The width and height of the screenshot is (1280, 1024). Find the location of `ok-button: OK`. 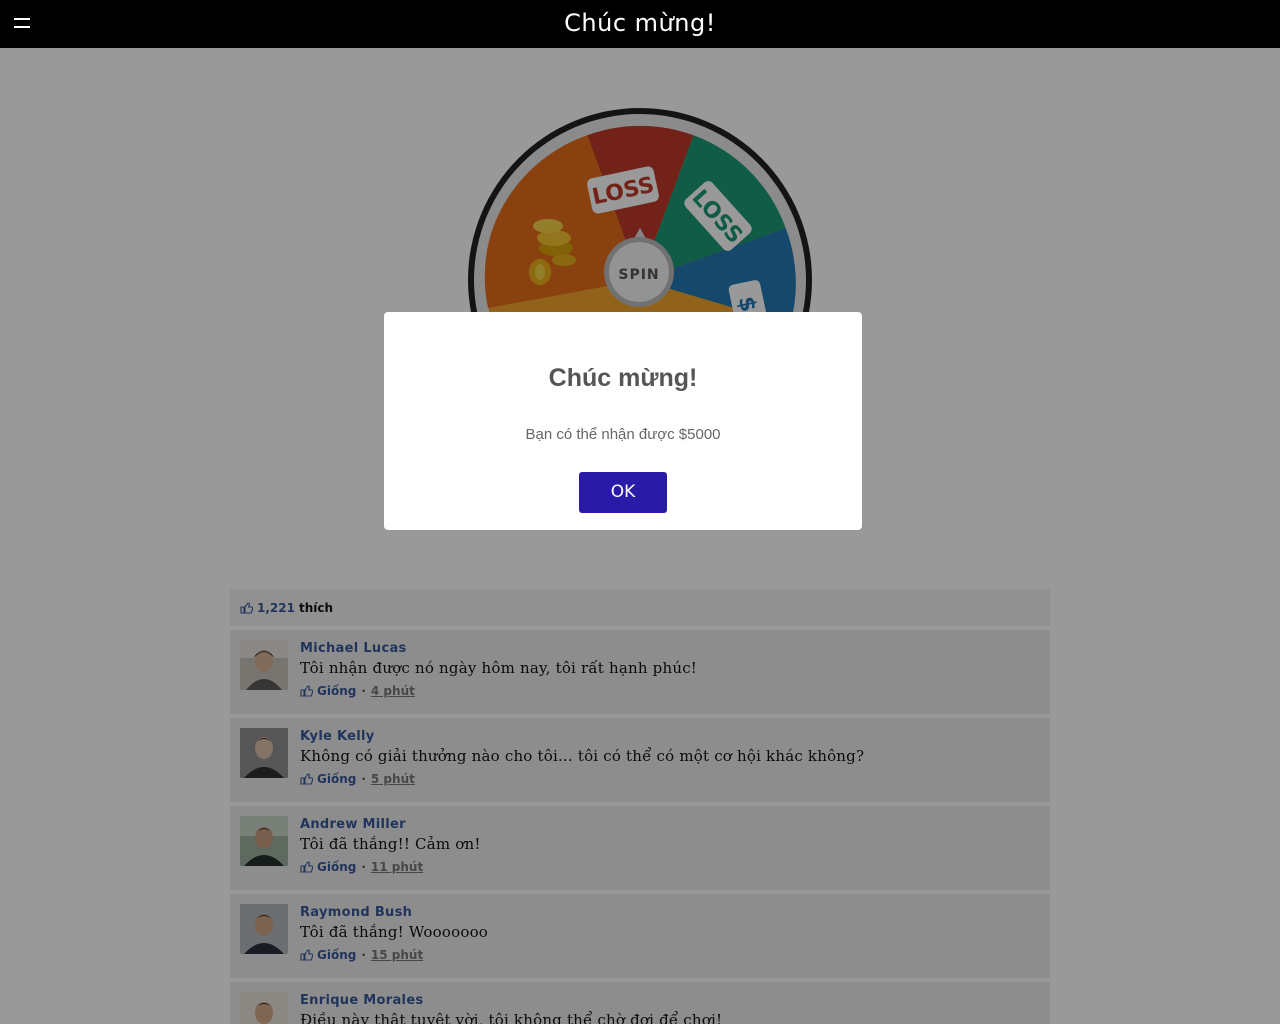

ok-button: OK is located at coordinates (623, 492).